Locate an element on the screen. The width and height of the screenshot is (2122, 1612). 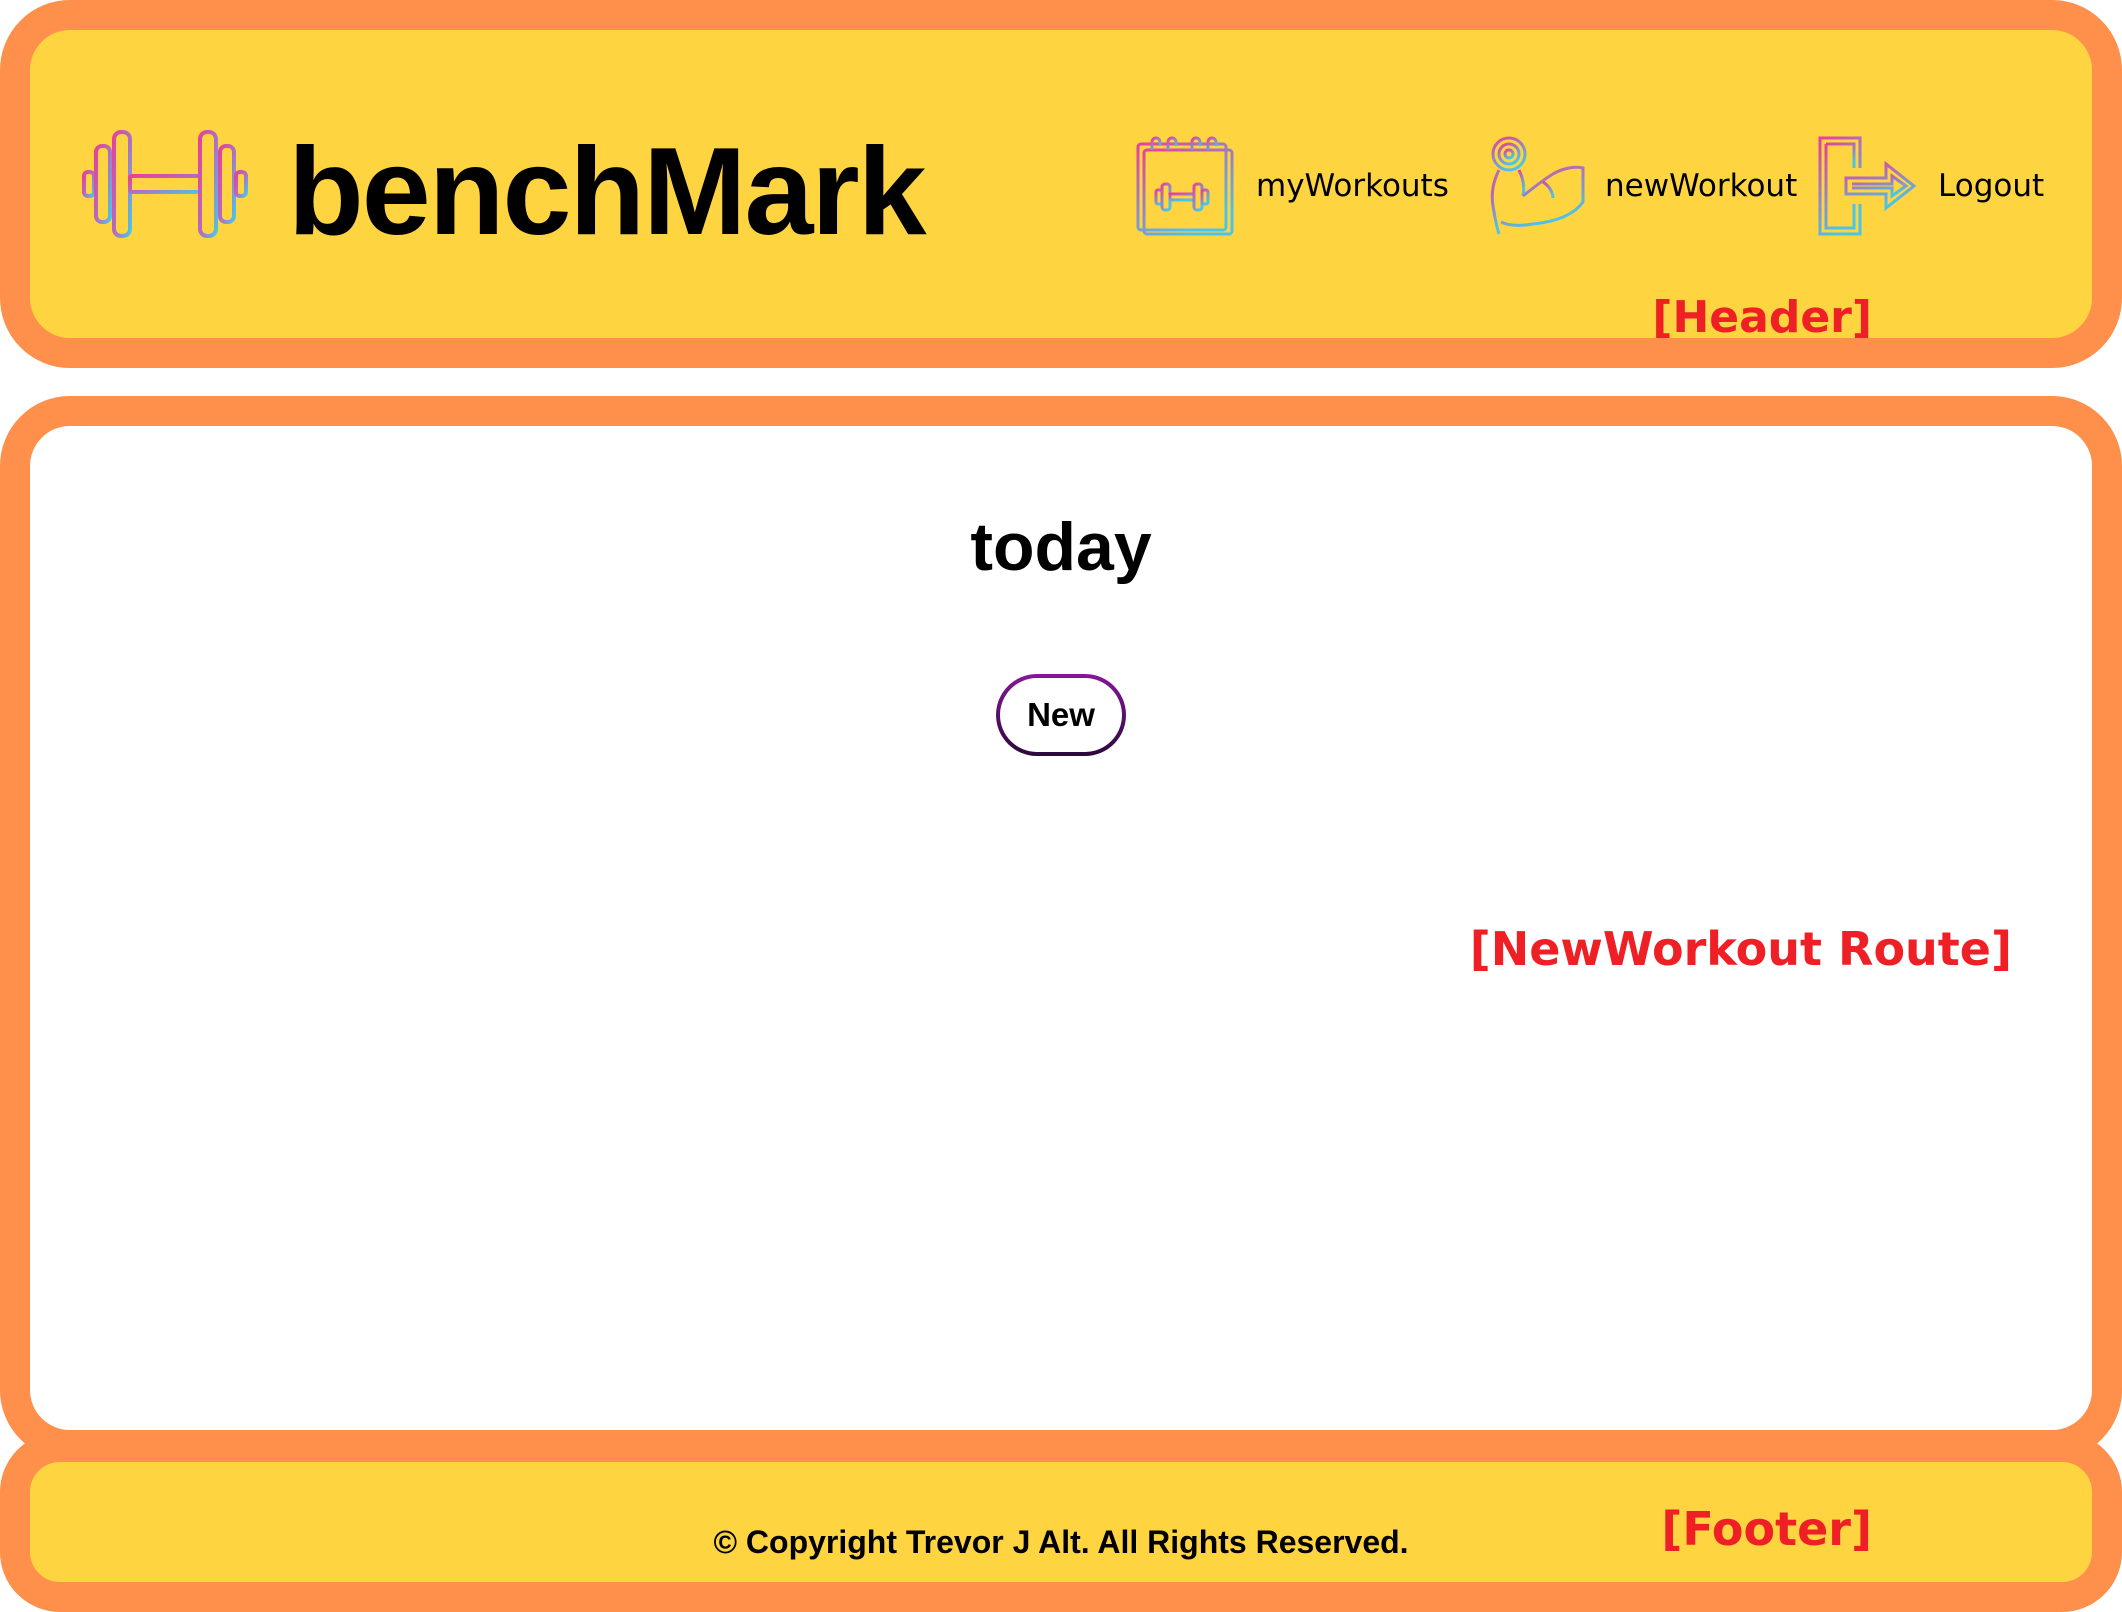
flexed-arm-dumbbell-icon is located at coordinates (1537, 185).